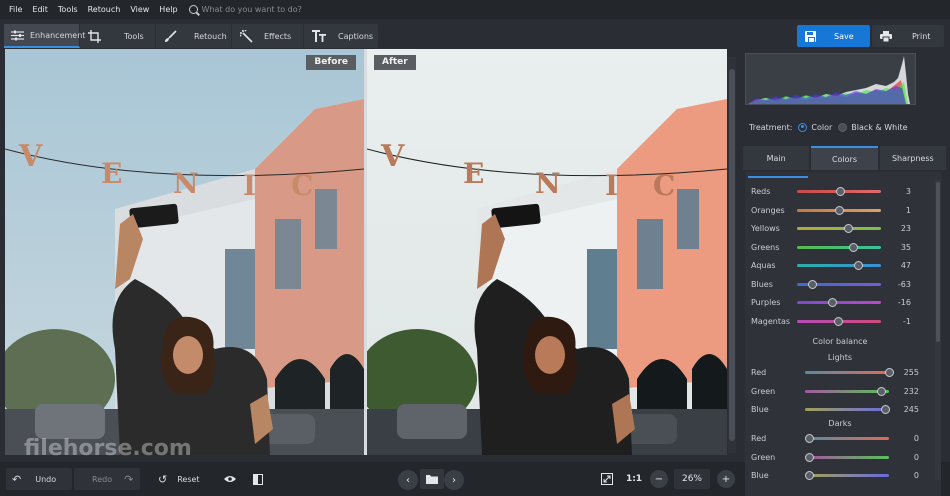 The width and height of the screenshot is (950, 496). Describe the element at coordinates (831, 210) in the screenshot. I see `slider-oranges: Oranges 1` at that location.